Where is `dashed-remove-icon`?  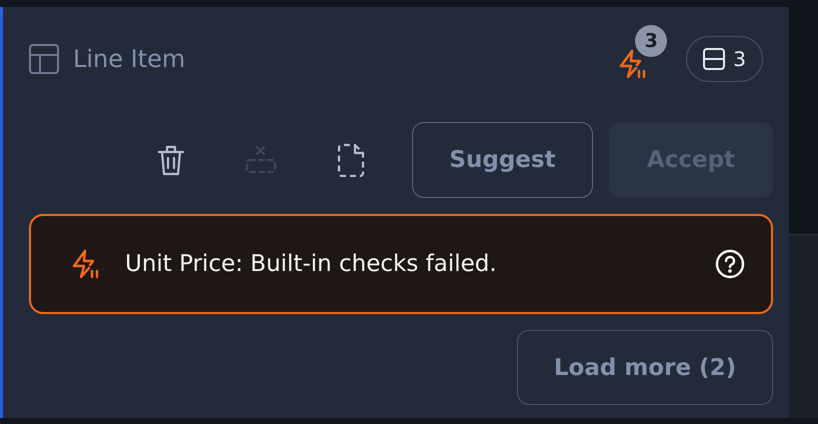 dashed-remove-icon is located at coordinates (261, 160).